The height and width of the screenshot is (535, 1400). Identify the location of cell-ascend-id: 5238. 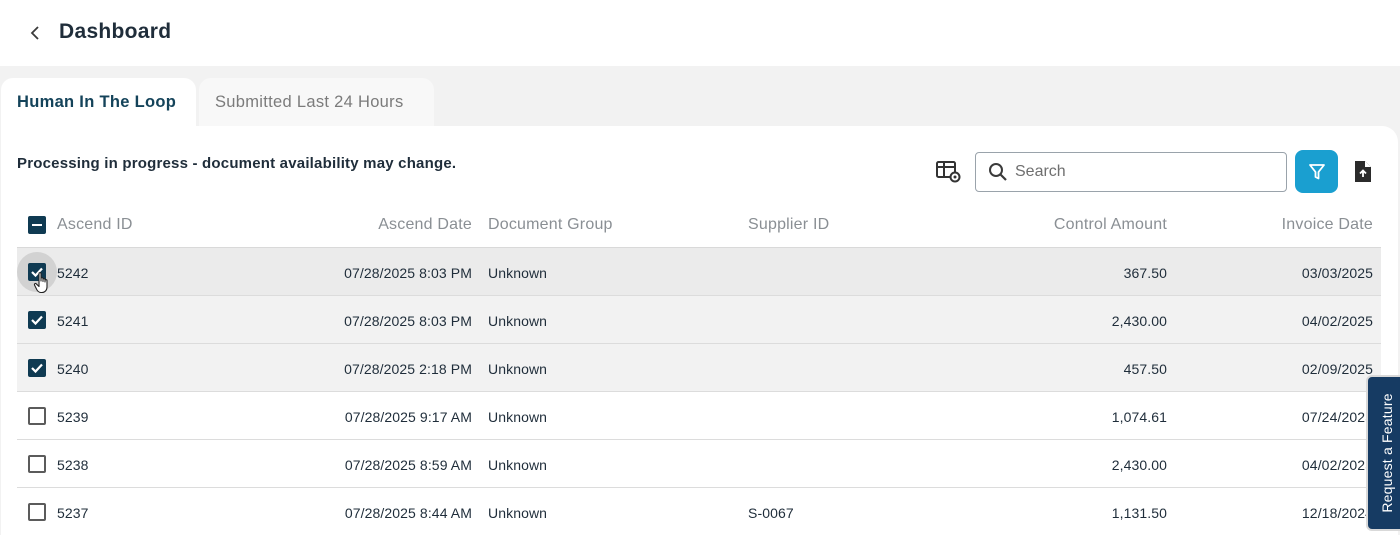
(73, 465).